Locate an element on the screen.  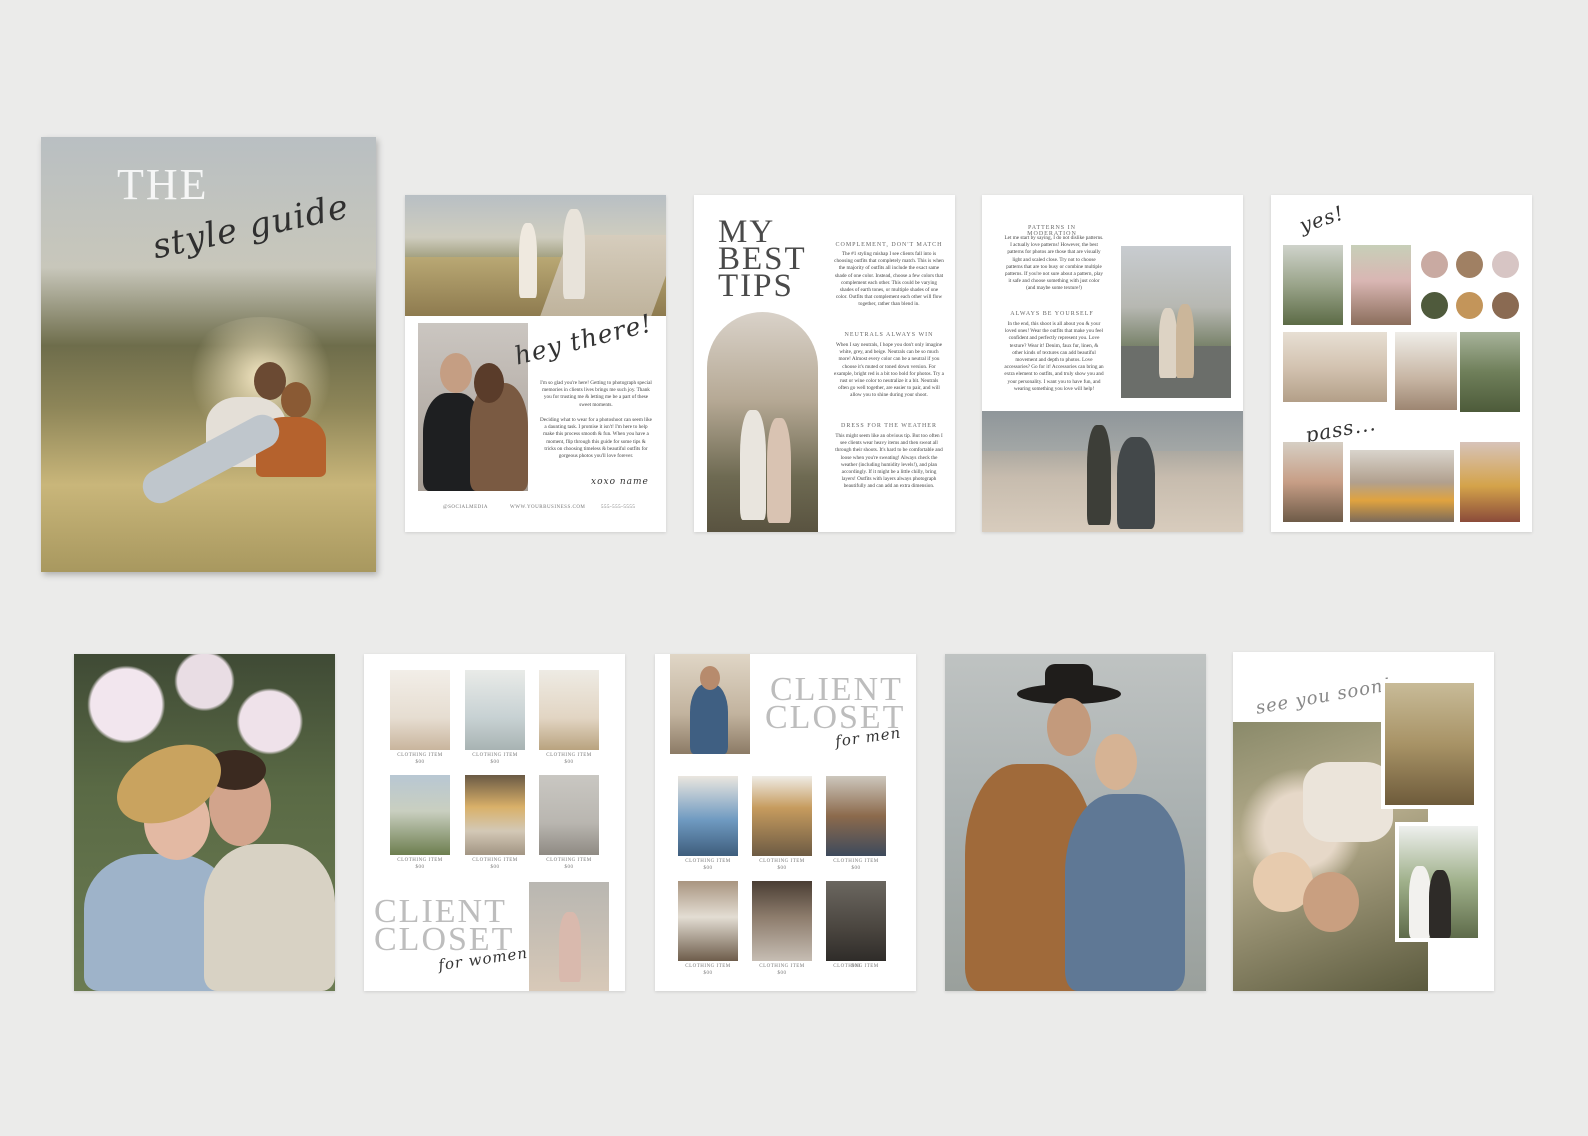
hat-crown is located at coordinates (1069, 679).